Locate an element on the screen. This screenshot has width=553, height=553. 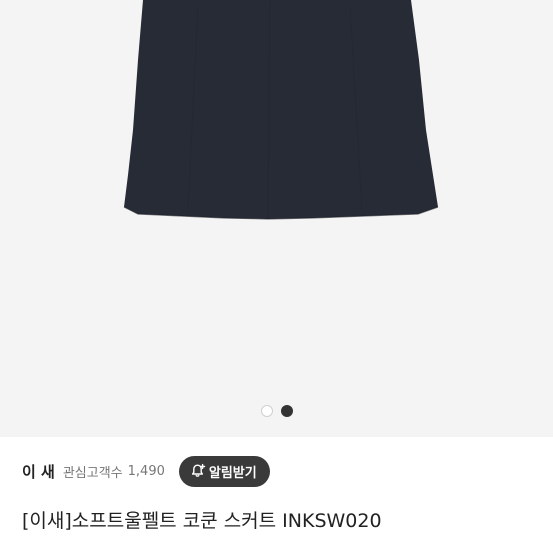
favorites-count: 1,490 is located at coordinates (146, 471).